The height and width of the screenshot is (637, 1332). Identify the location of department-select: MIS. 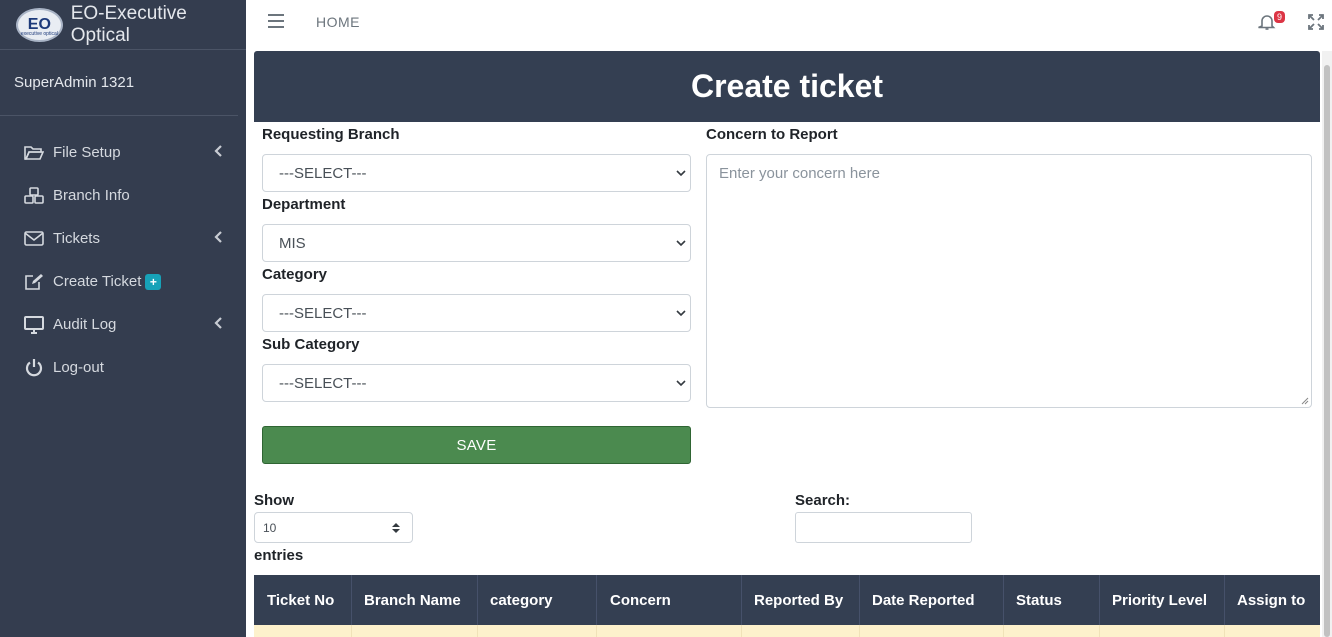
(476, 243).